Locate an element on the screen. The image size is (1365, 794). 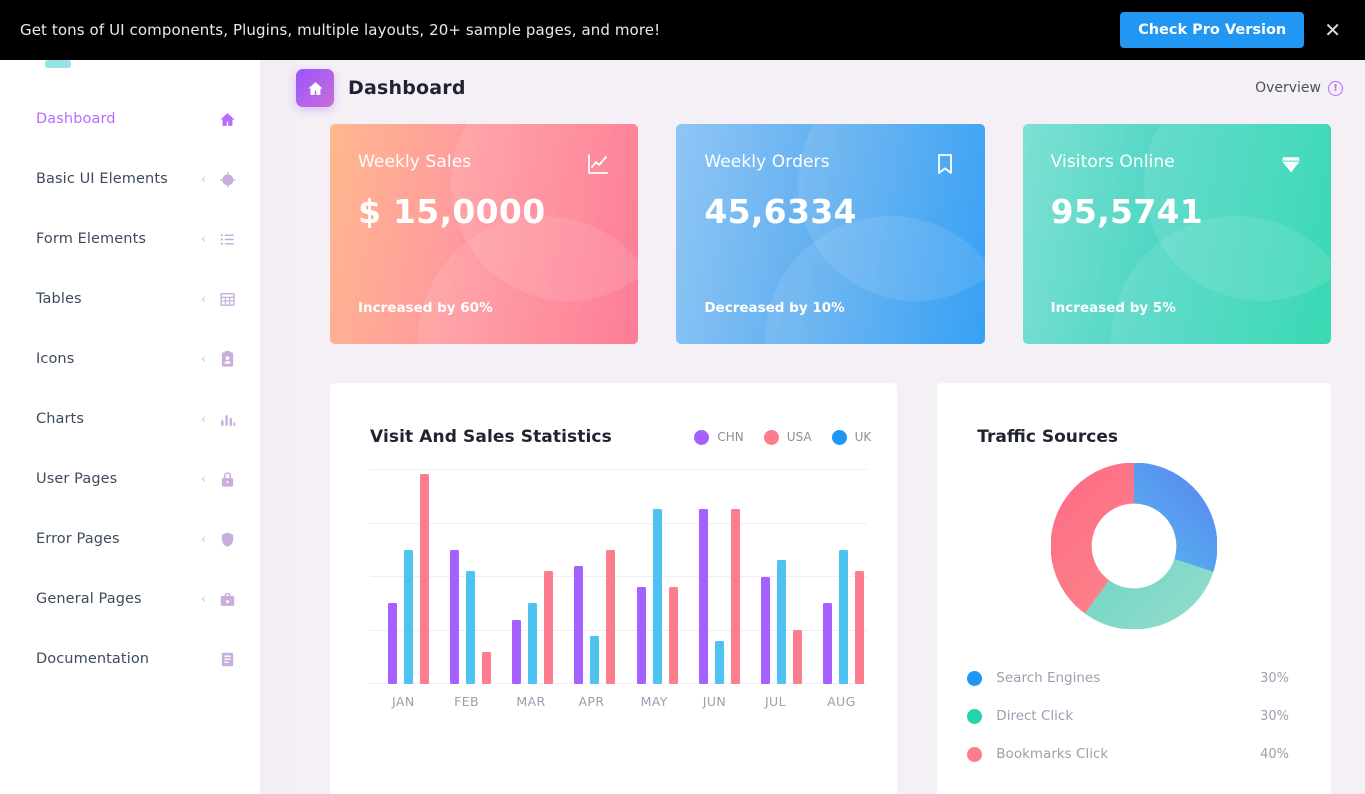
logo-icon is located at coordinates (58, 64).